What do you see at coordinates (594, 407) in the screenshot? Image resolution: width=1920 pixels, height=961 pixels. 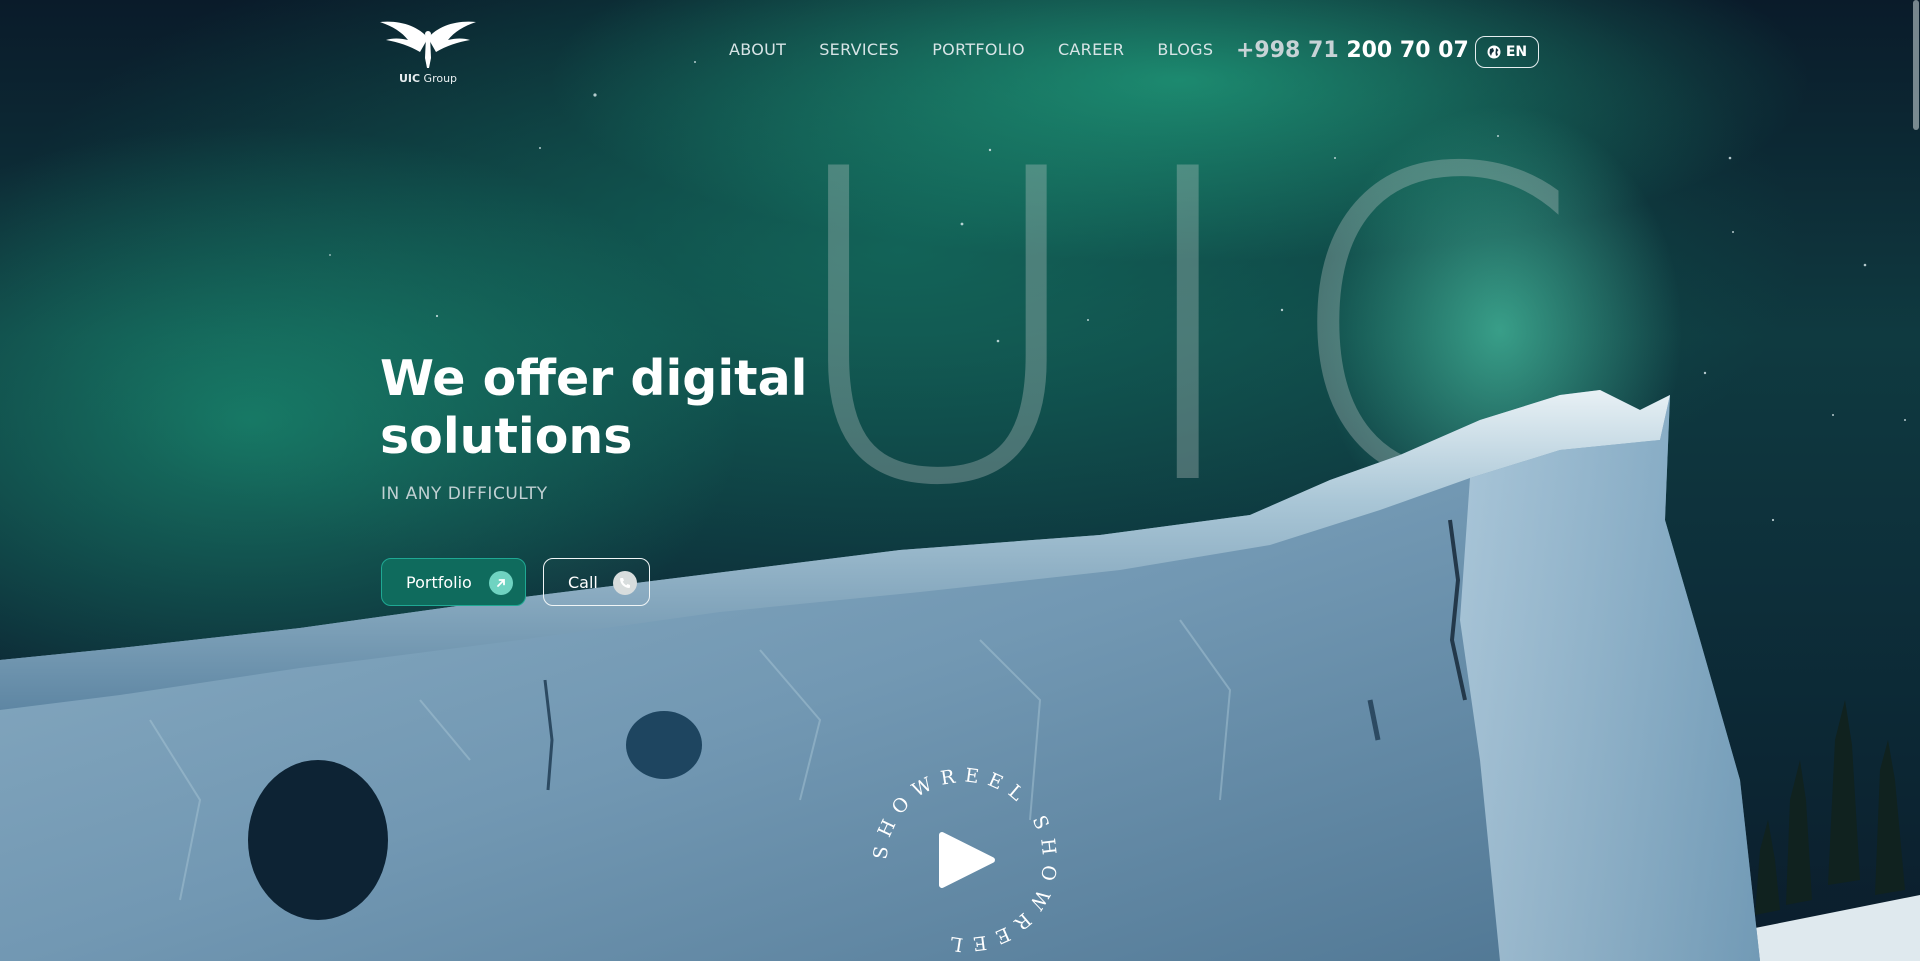 I see `hero-title: We offer digital solutions` at bounding box center [594, 407].